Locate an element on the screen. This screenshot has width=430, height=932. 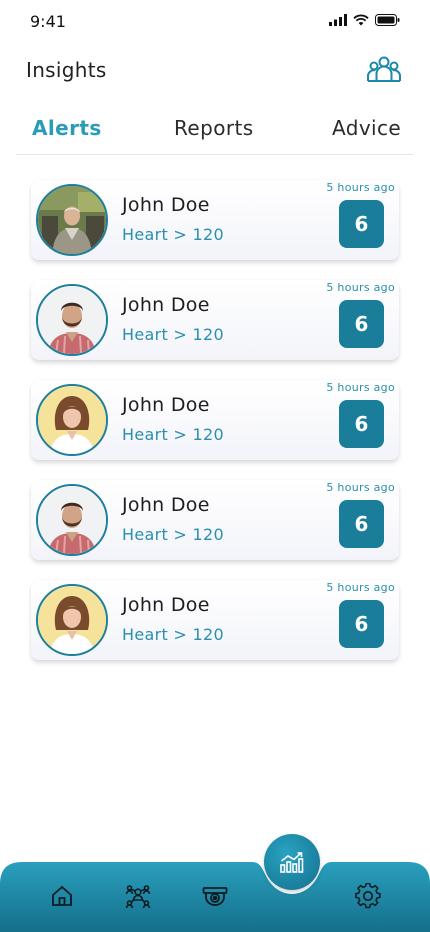
signal-icon is located at coordinates (338, 20).